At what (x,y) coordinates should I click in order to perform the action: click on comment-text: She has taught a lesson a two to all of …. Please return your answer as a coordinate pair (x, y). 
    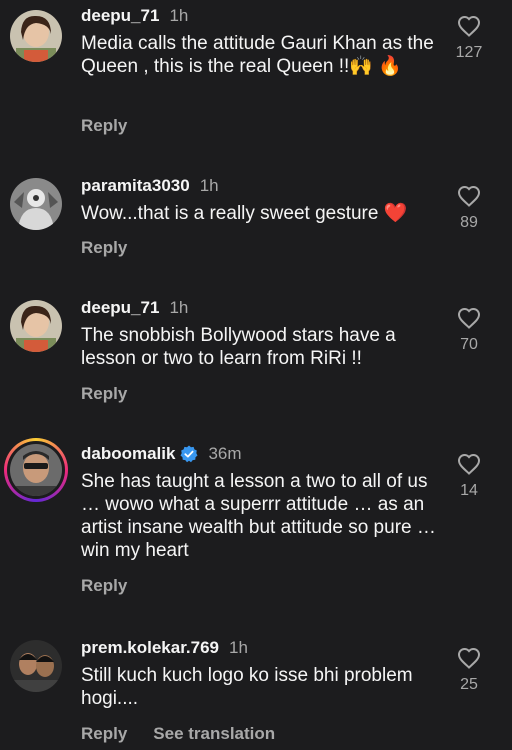
    Looking at the image, I should click on (258, 516).